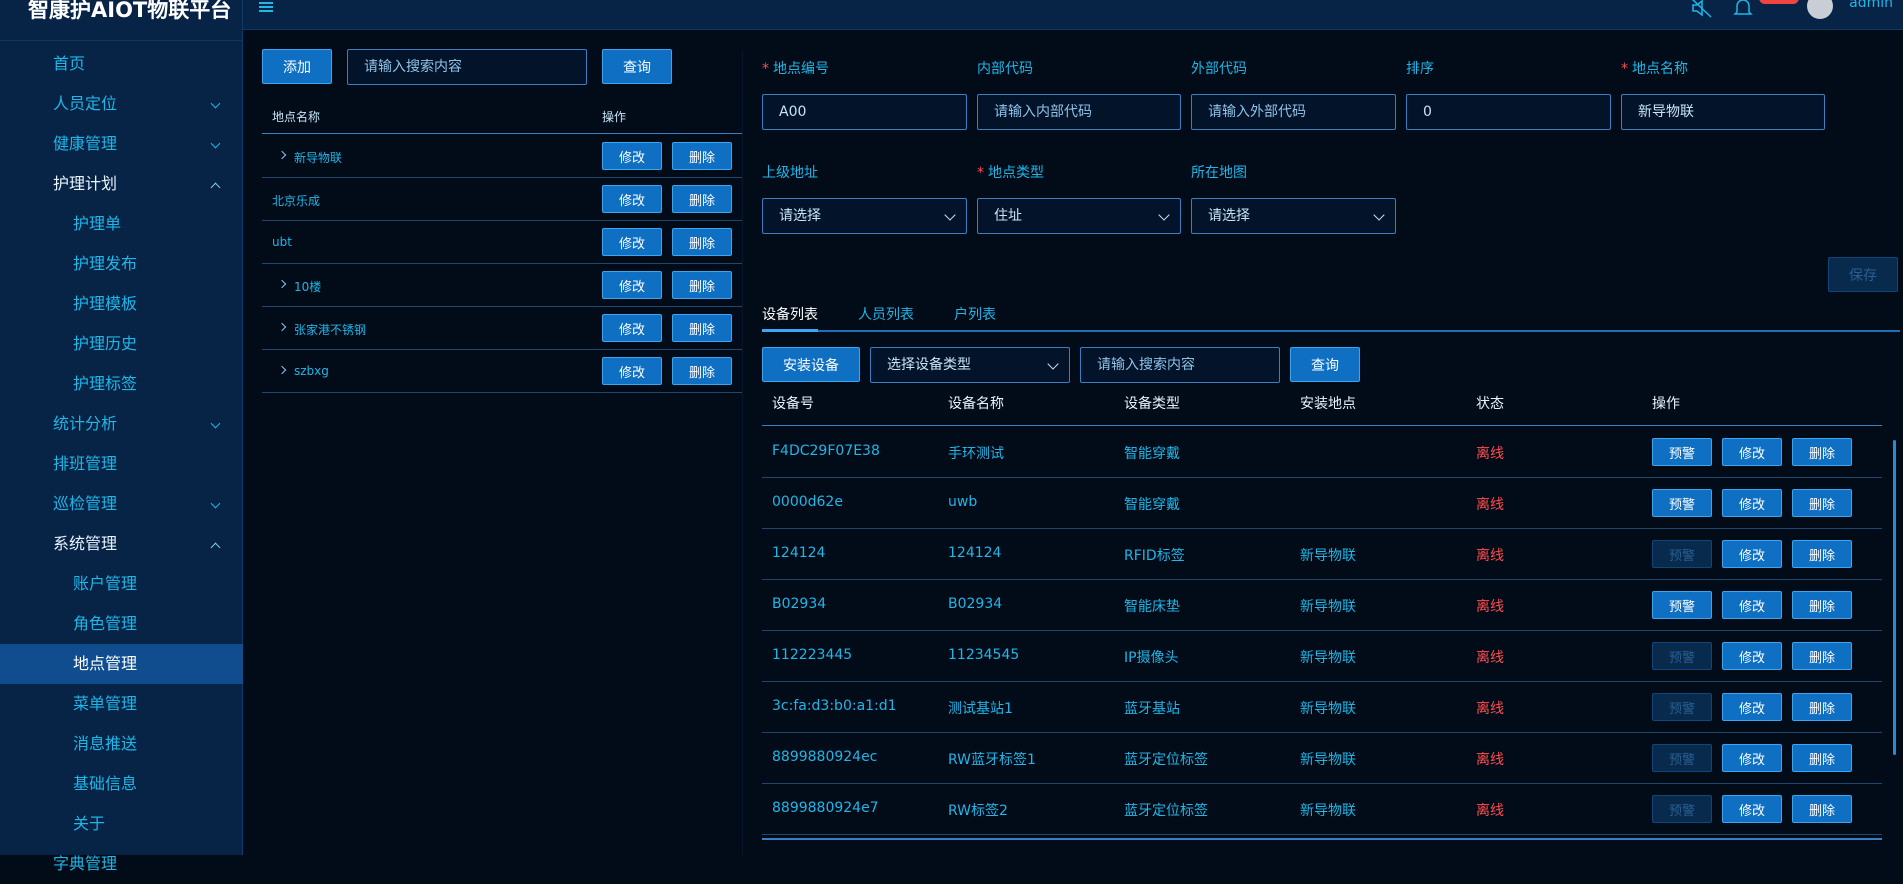 The height and width of the screenshot is (884, 1903). I want to click on save-button: 保存, so click(1863, 274).